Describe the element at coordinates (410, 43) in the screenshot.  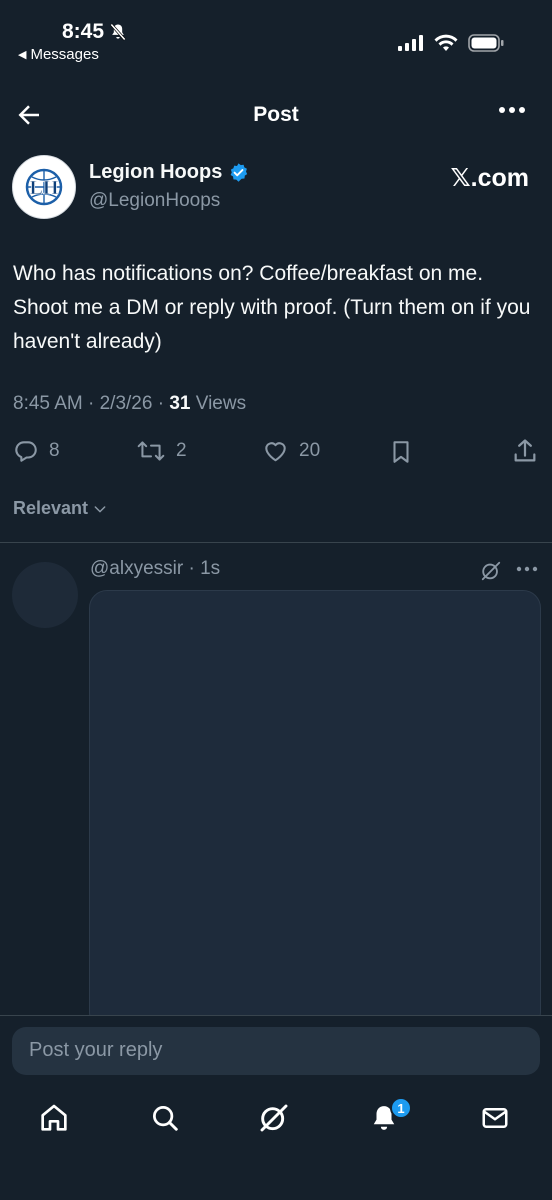
I see `signal-icon` at that location.